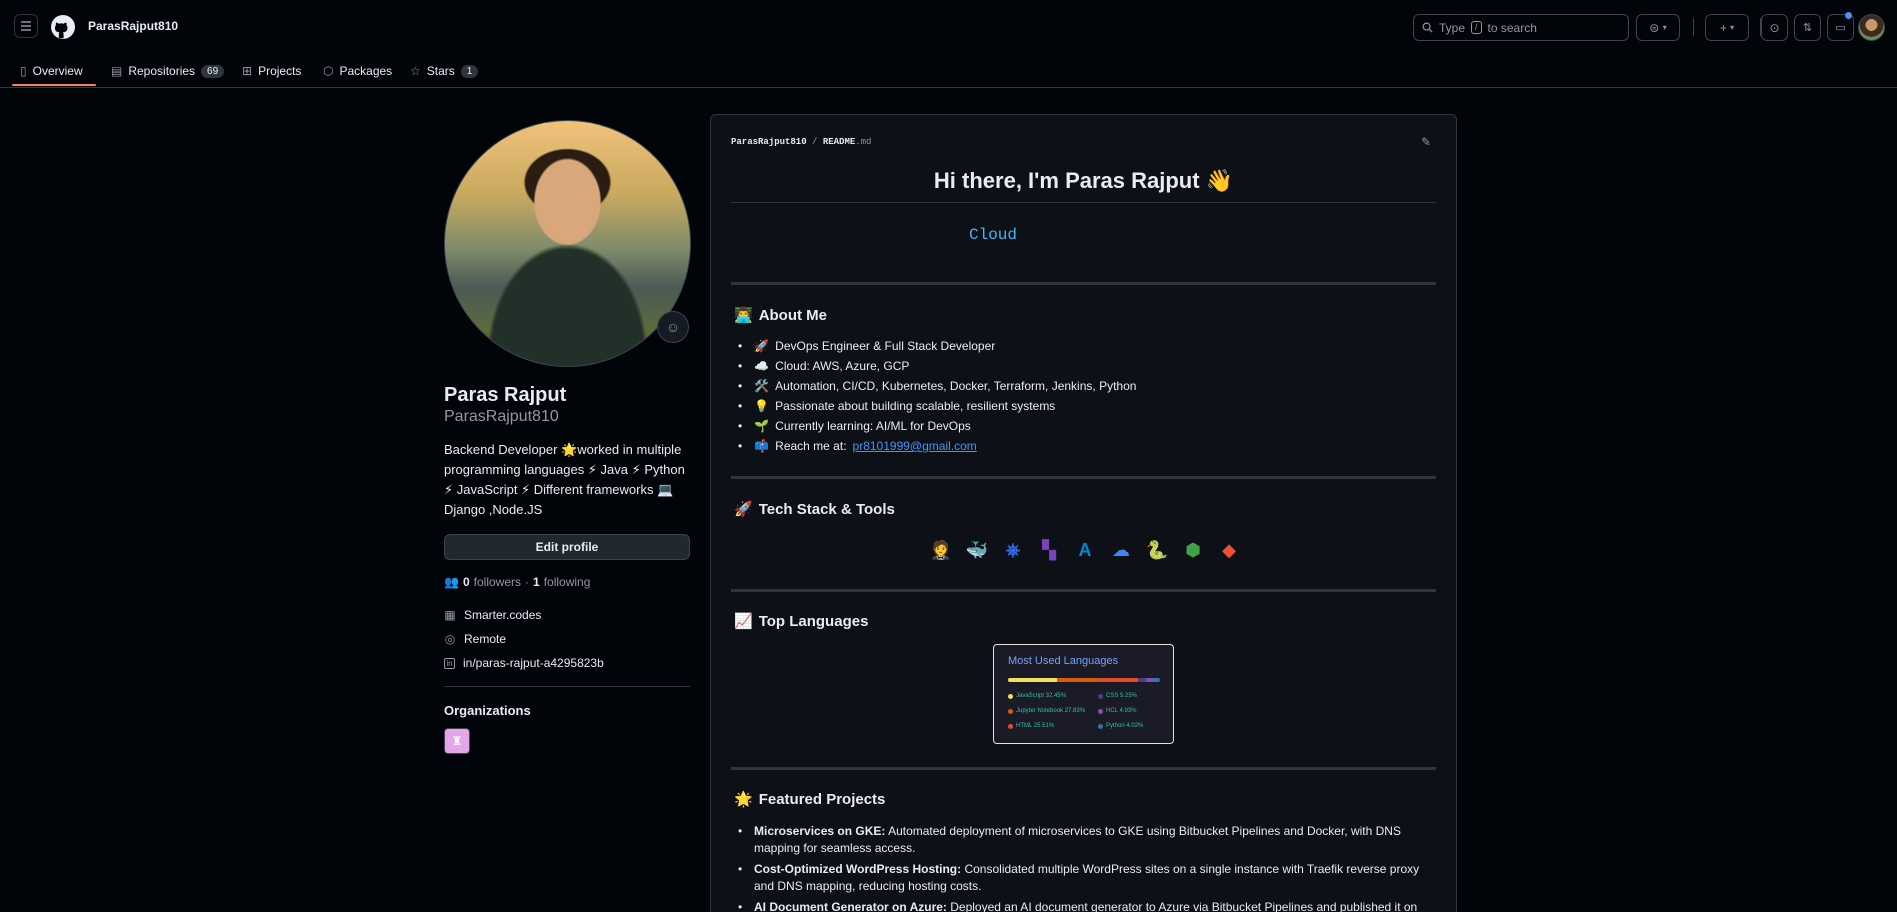 The width and height of the screenshot is (1897, 912). What do you see at coordinates (503, 615) in the screenshot?
I see `company-text: Smarter.codes` at bounding box center [503, 615].